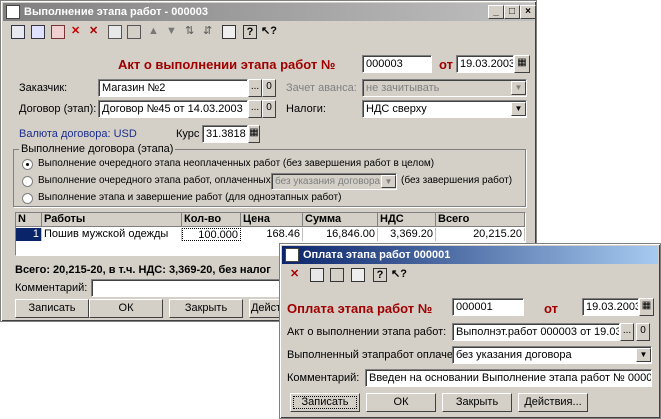  What do you see at coordinates (397, 64) in the screenshot?
I see `doc-number-field: 000003` at bounding box center [397, 64].